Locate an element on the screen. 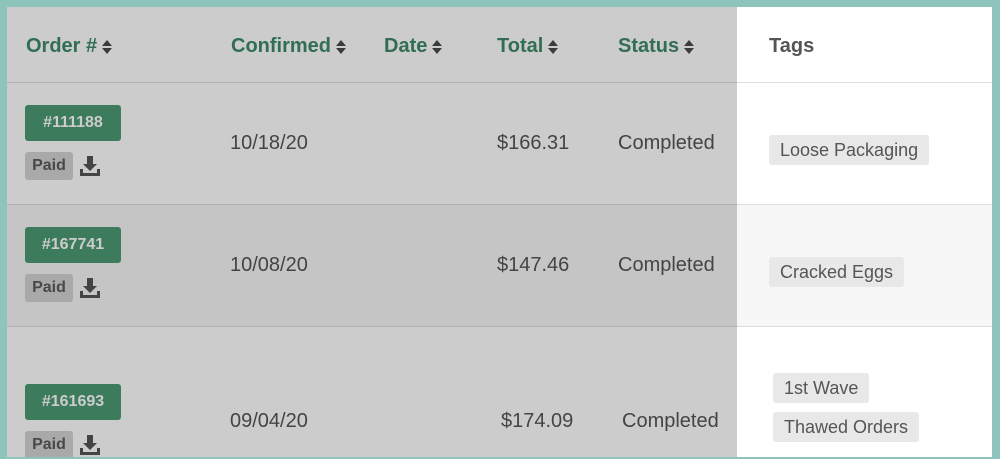  column-header-total: Total is located at coordinates (528, 46).